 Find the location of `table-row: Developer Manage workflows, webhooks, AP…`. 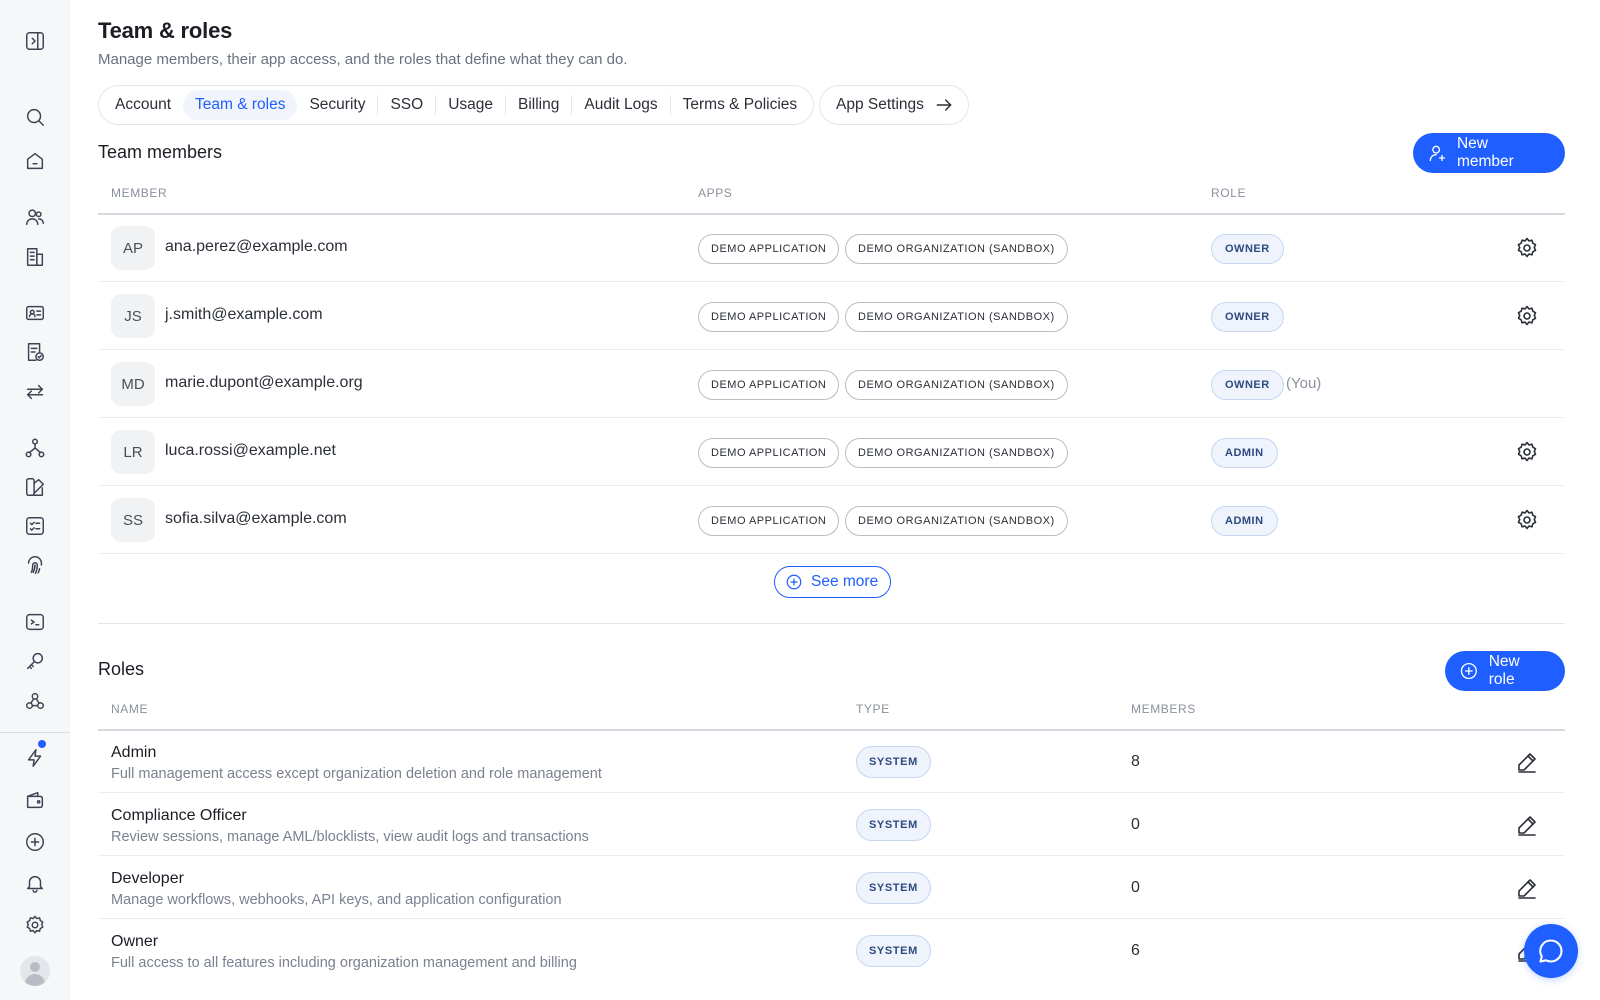

table-row: Developer Manage workflows, webhooks, AP… is located at coordinates (831, 887).